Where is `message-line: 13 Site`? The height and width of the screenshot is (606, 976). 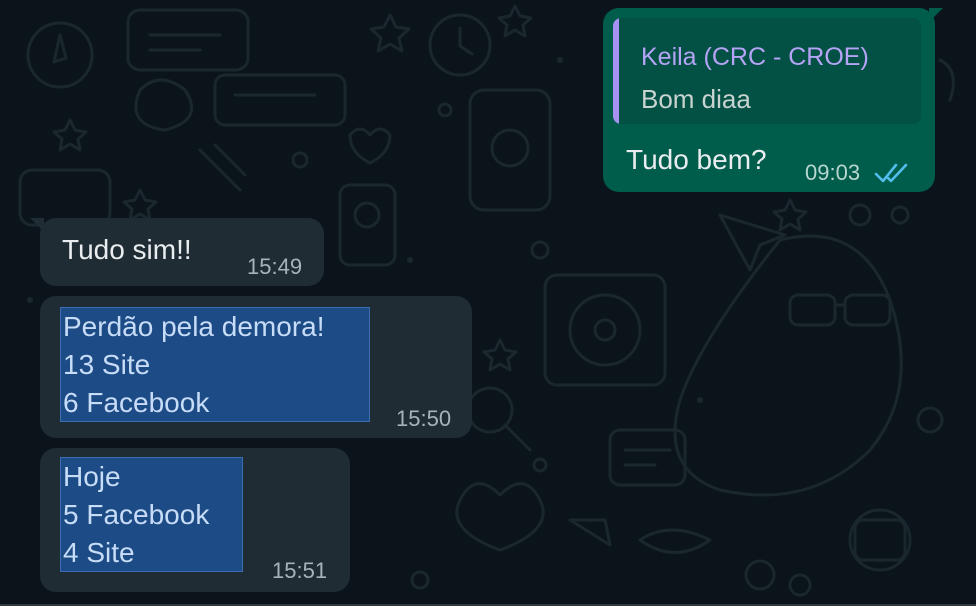
message-line: 13 Site is located at coordinates (107, 364).